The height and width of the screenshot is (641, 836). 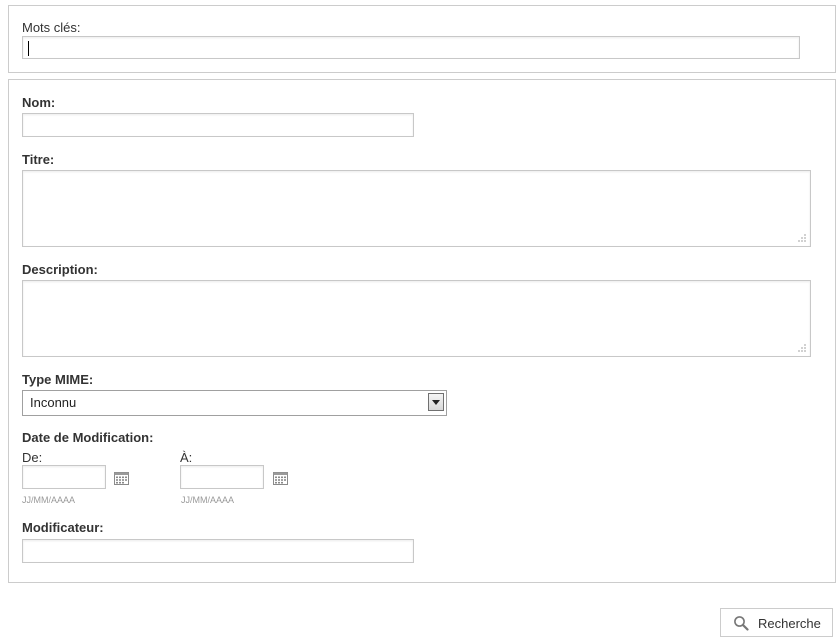 What do you see at coordinates (208, 500) in the screenshot?
I see `date-to-format-hint: JJ/MM/AAAA` at bounding box center [208, 500].